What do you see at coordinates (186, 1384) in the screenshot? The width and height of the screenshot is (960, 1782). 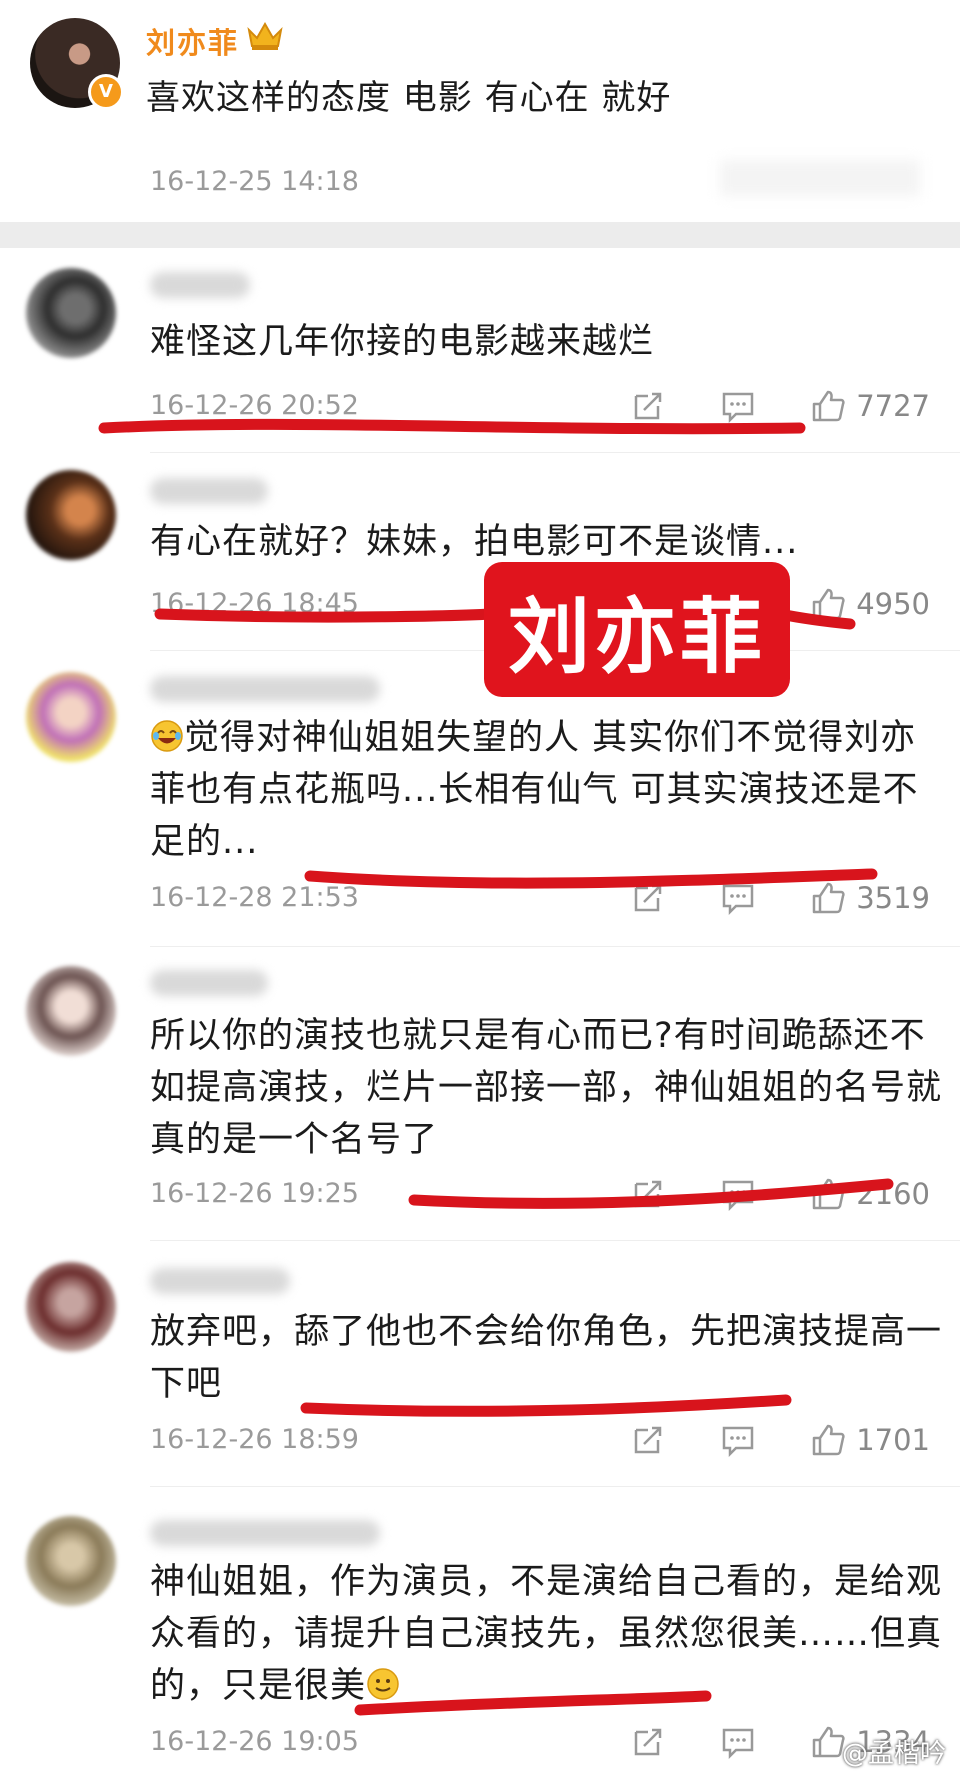 I see `comment-text-line: 下吧` at bounding box center [186, 1384].